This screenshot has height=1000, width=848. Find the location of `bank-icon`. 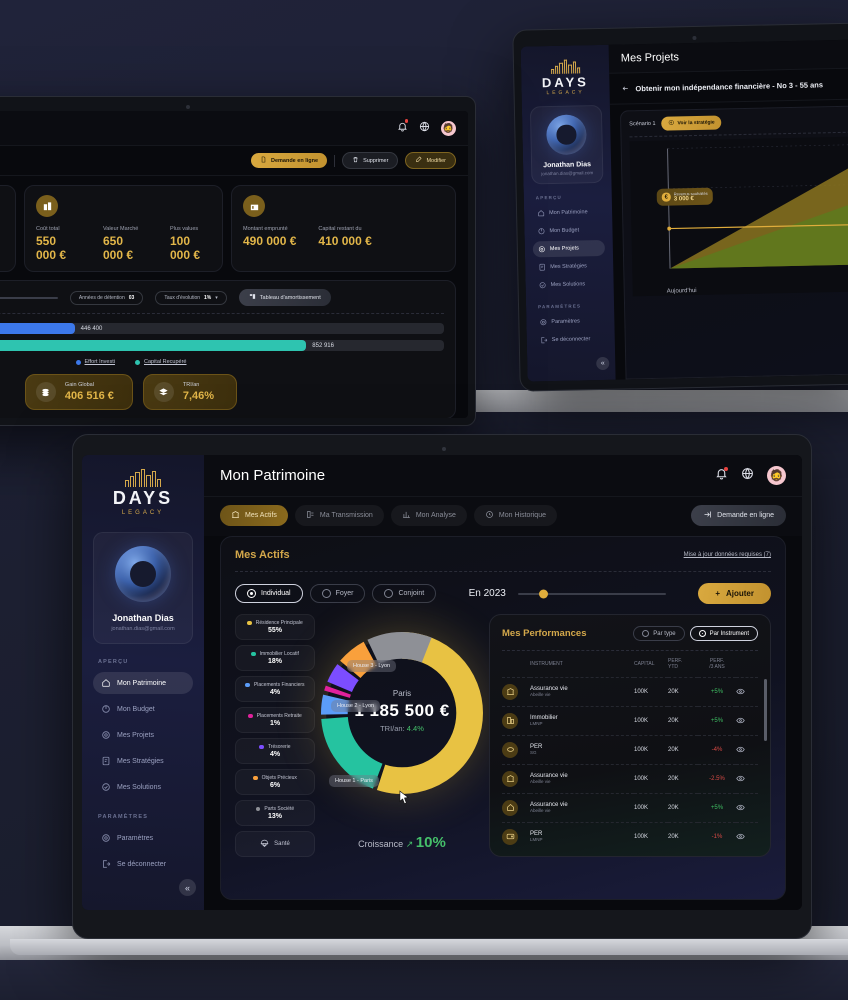

bank-icon is located at coordinates (254, 206).